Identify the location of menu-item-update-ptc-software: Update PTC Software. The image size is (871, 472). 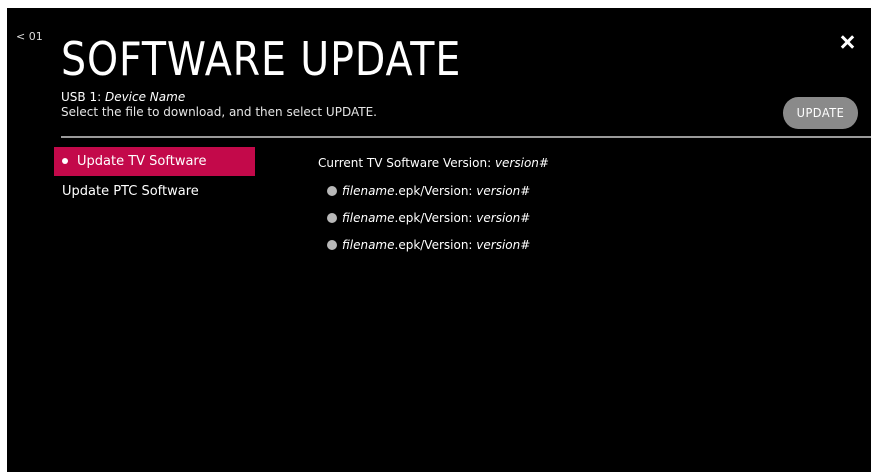
(154, 191).